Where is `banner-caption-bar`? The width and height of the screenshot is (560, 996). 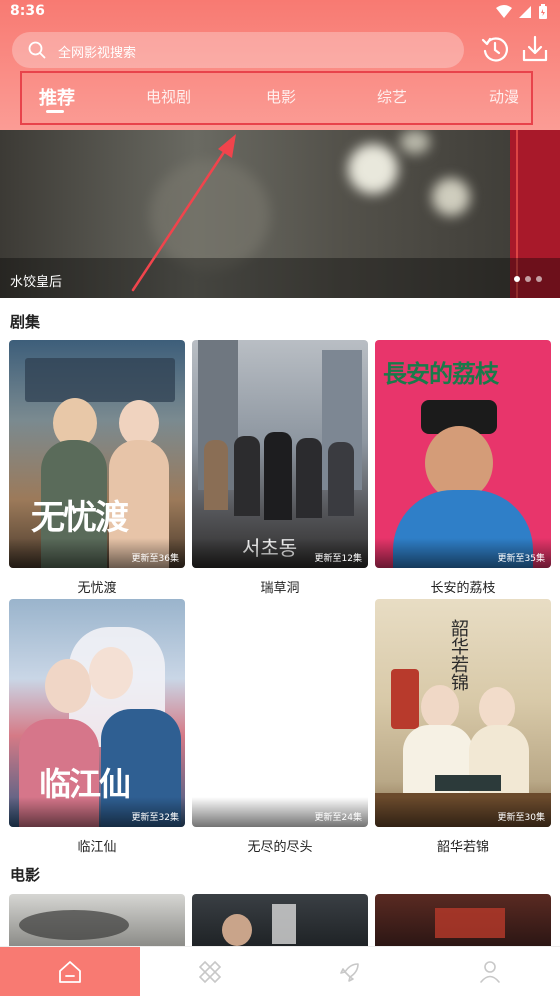
banner-caption-bar is located at coordinates (280, 278).